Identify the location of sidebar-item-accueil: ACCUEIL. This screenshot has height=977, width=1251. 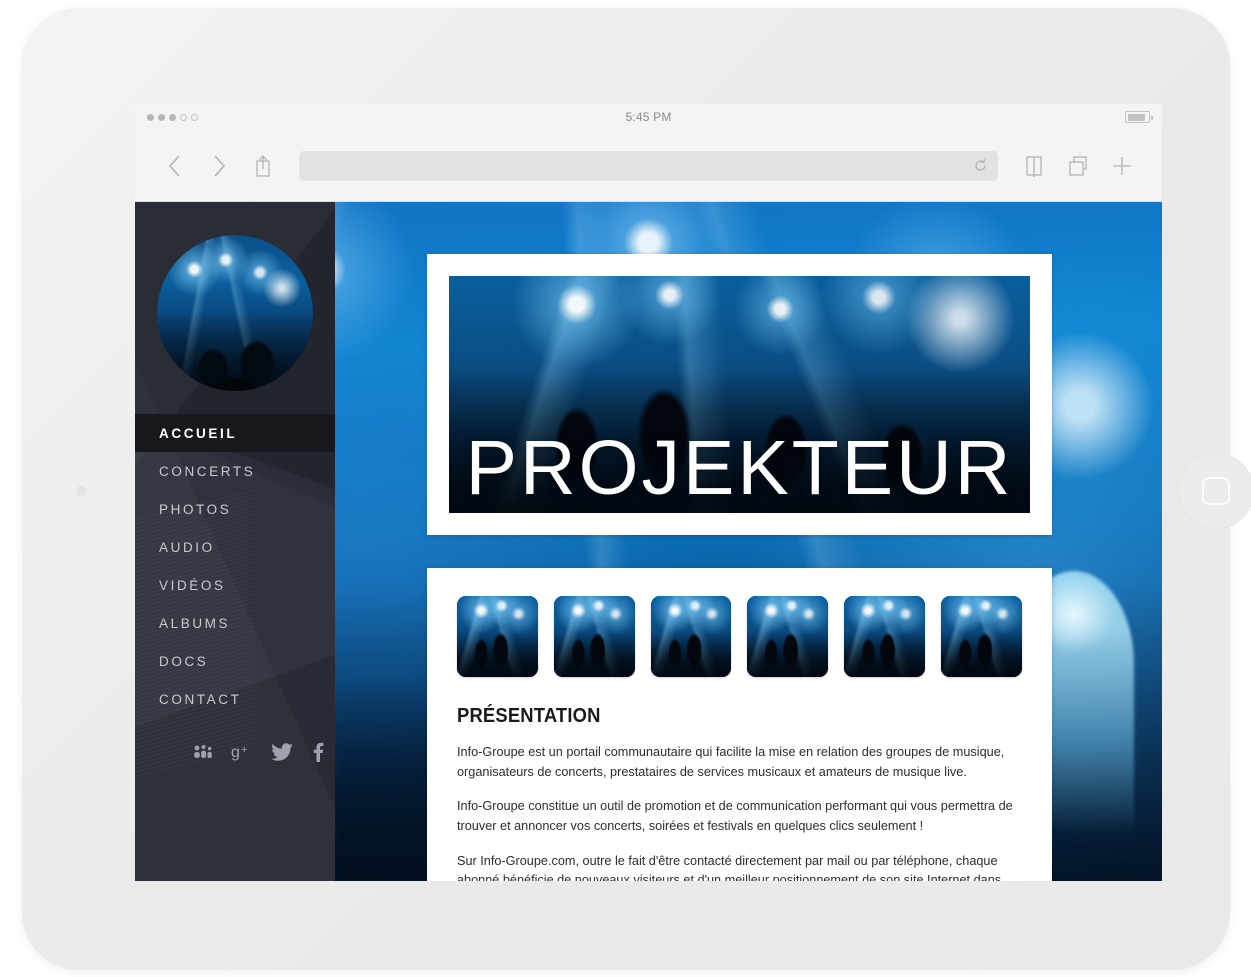
(235, 433).